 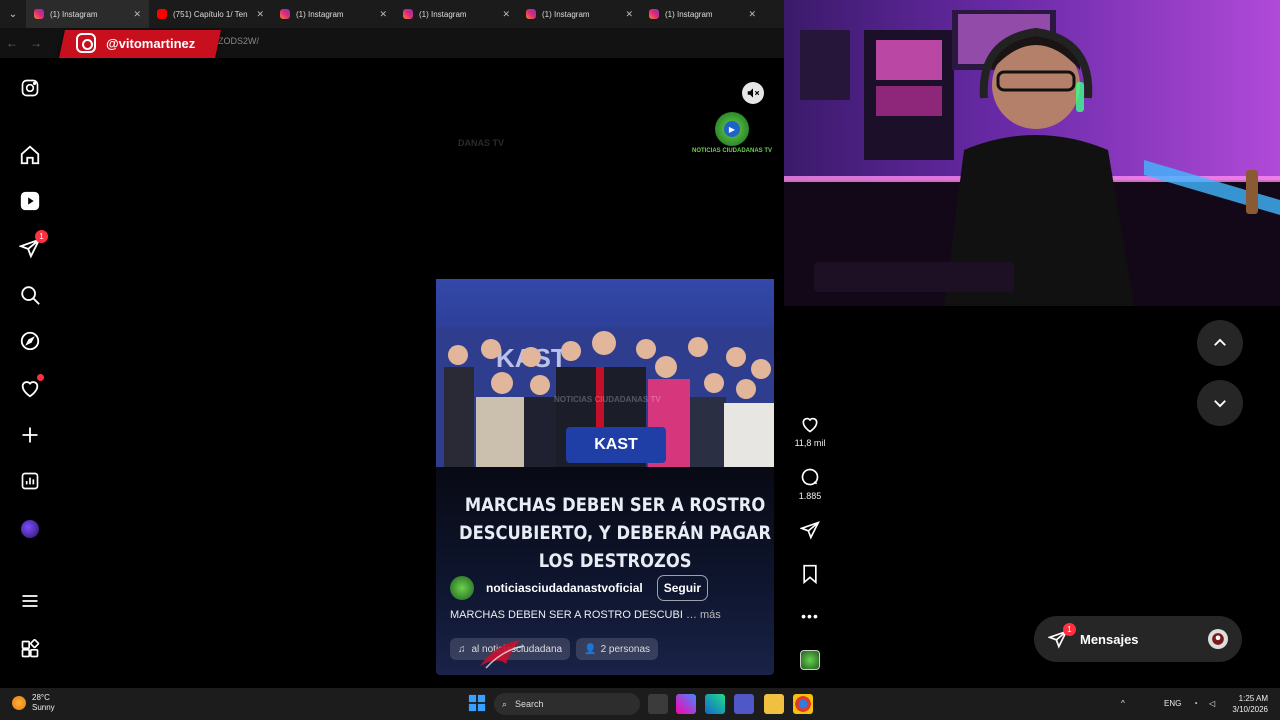 I want to click on send-icon, so click(x=810, y=530).